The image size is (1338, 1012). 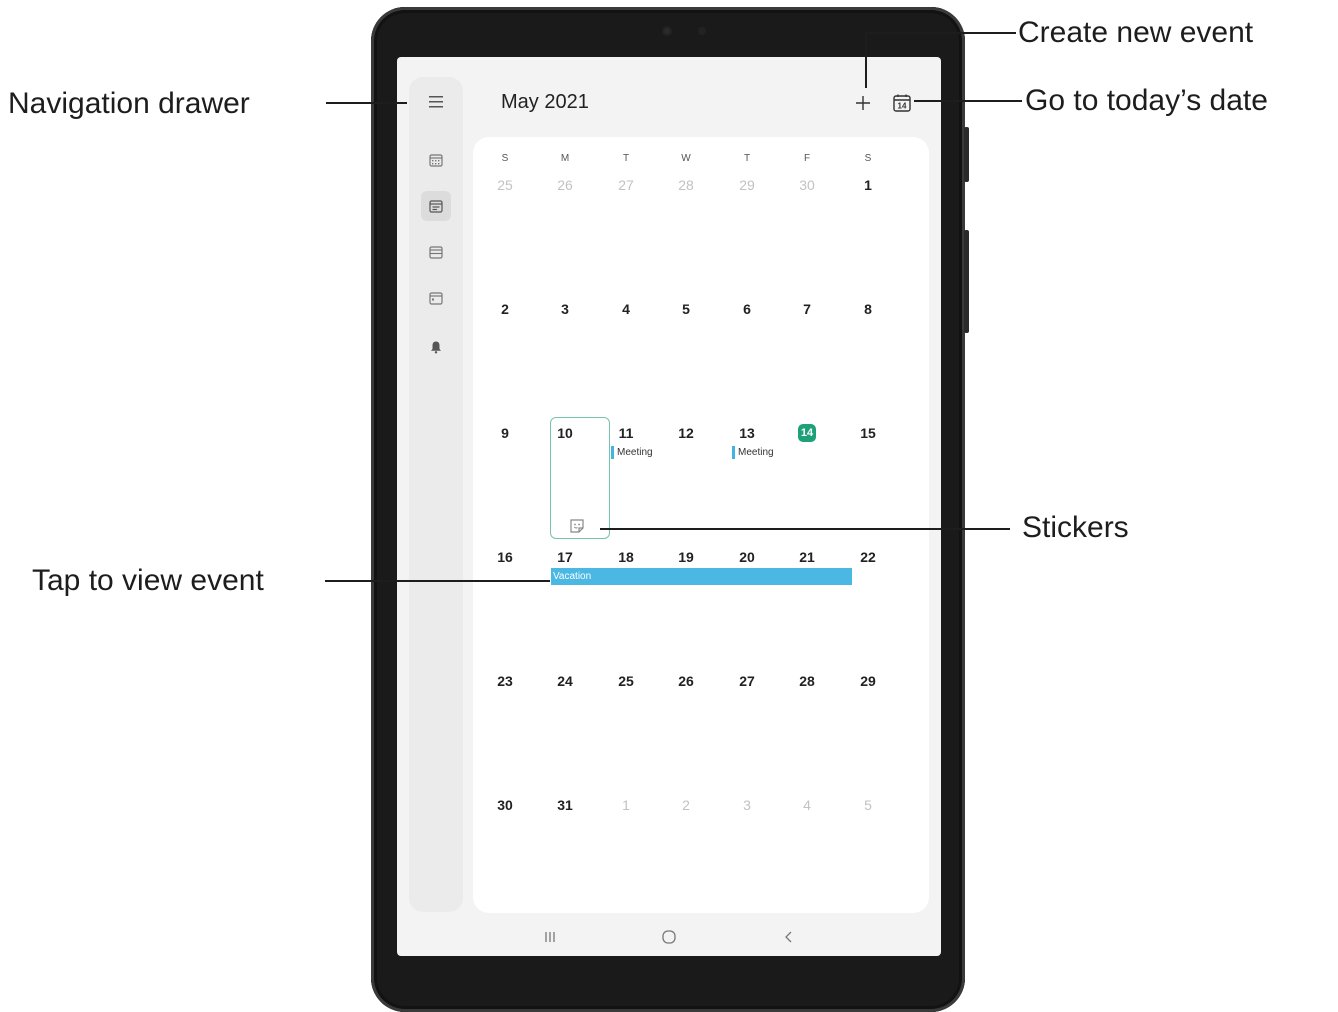 I want to click on back-button, so click(x=789, y=937).